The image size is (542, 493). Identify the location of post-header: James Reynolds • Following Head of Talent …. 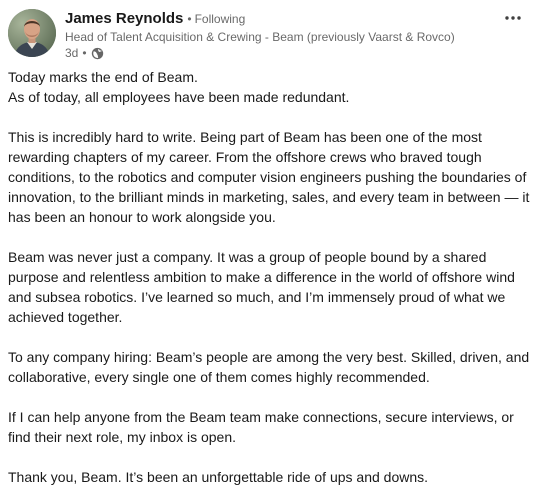
(271, 34).